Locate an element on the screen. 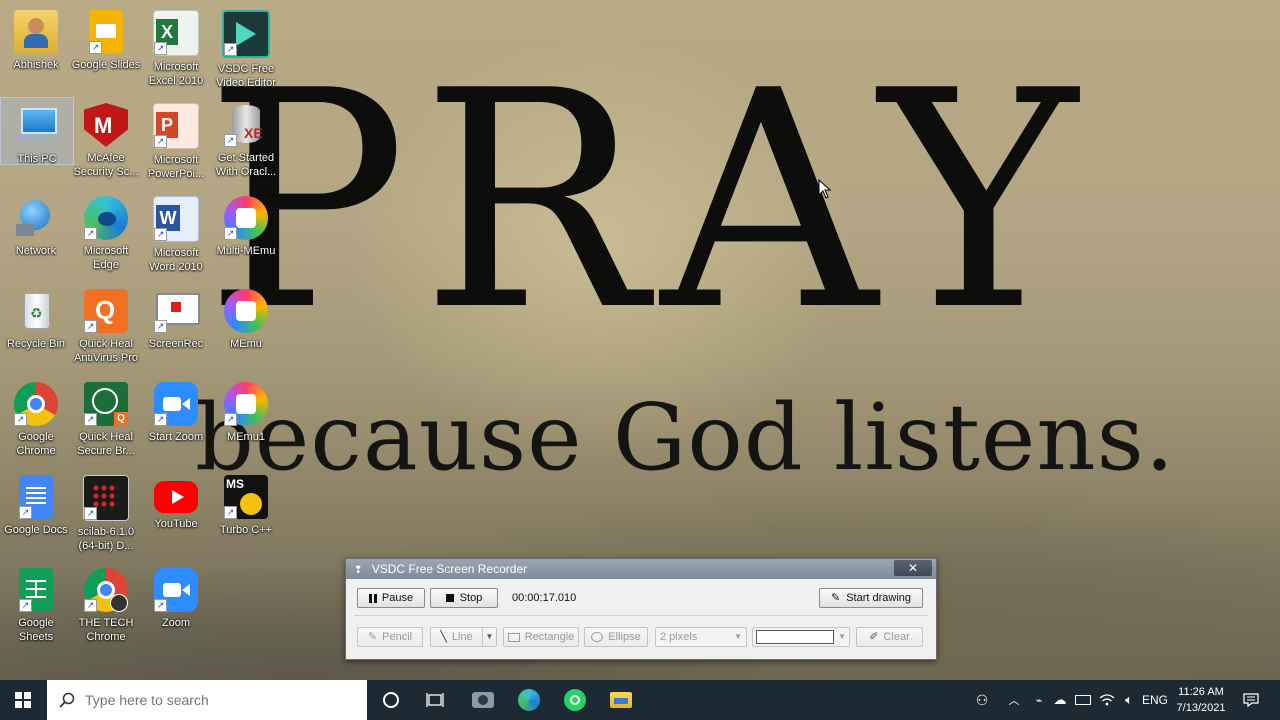 The width and height of the screenshot is (1280, 720). camera-icon is located at coordinates (483, 700).